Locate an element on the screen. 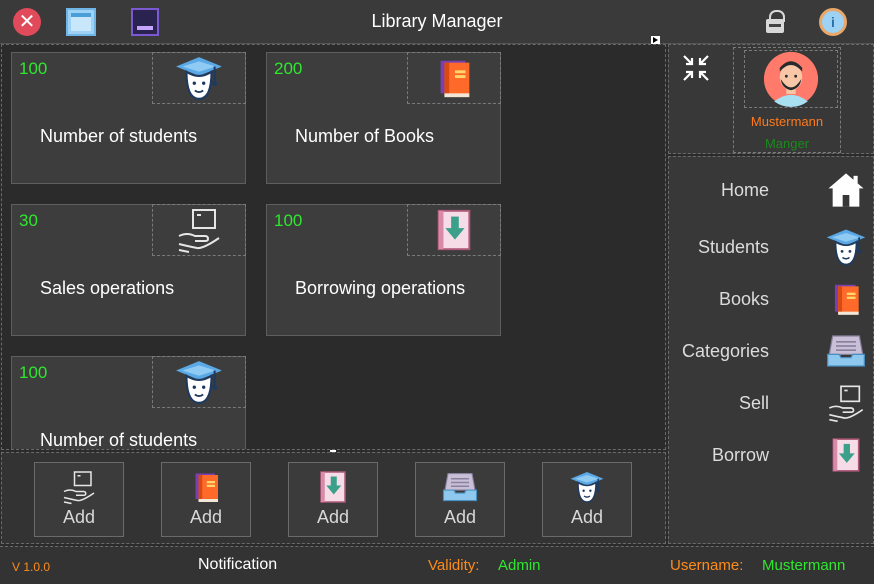 This screenshot has width=874, height=584. sidebar-item-students: Students is located at coordinates (771, 247).